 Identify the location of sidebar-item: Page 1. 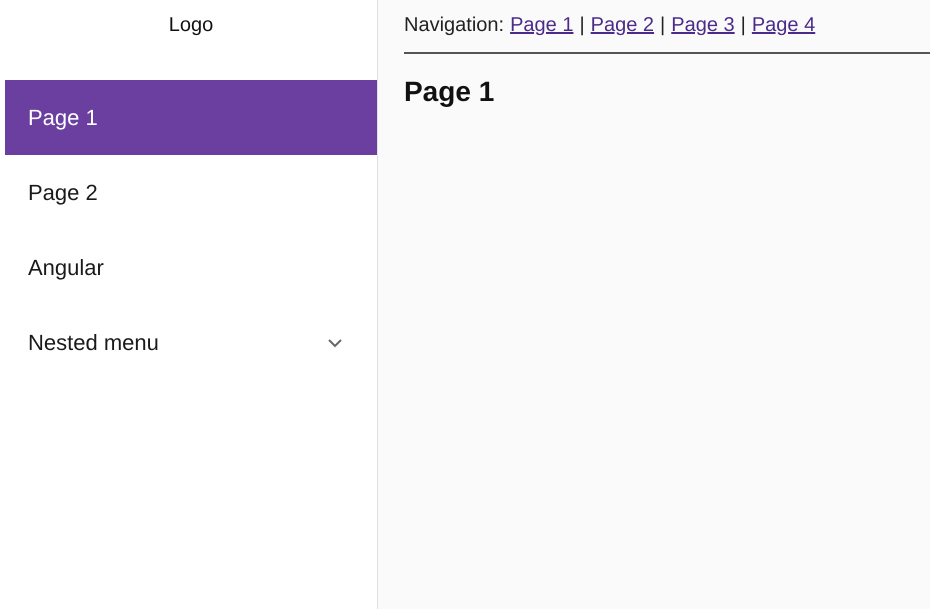
(191, 117).